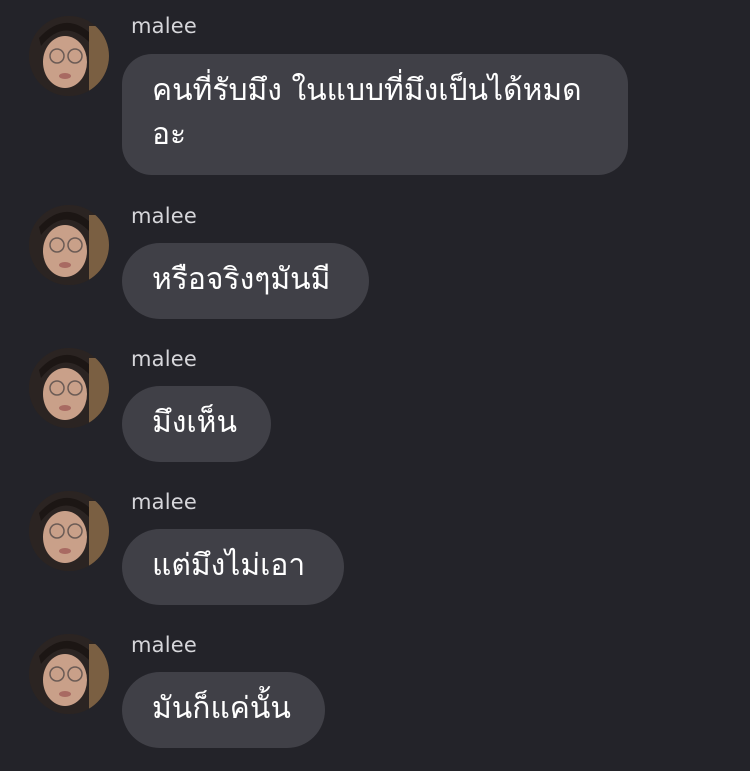  I want to click on message-text: คนที่รับมึง ในแบบที่มึงเป็นได้หมดอะ, so click(367, 112).